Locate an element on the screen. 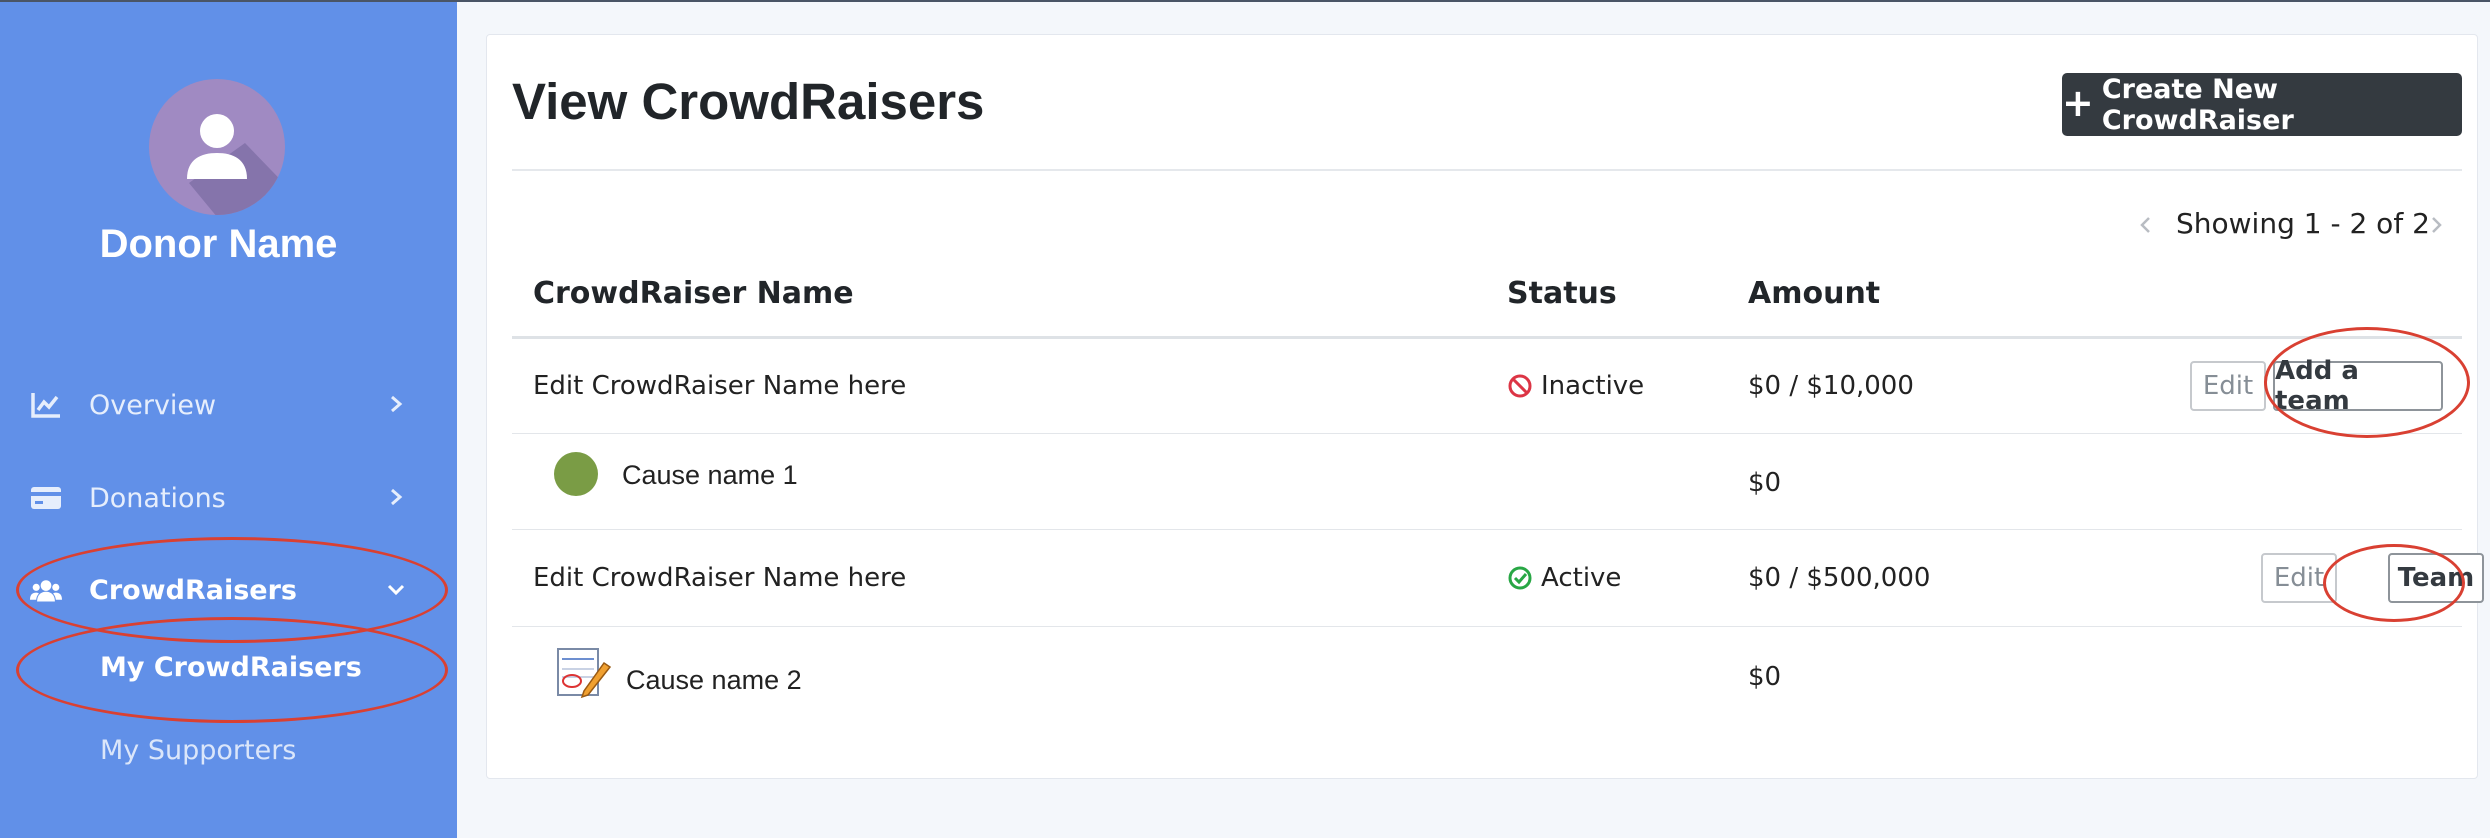  status-text: Inactive is located at coordinates (1593, 386).